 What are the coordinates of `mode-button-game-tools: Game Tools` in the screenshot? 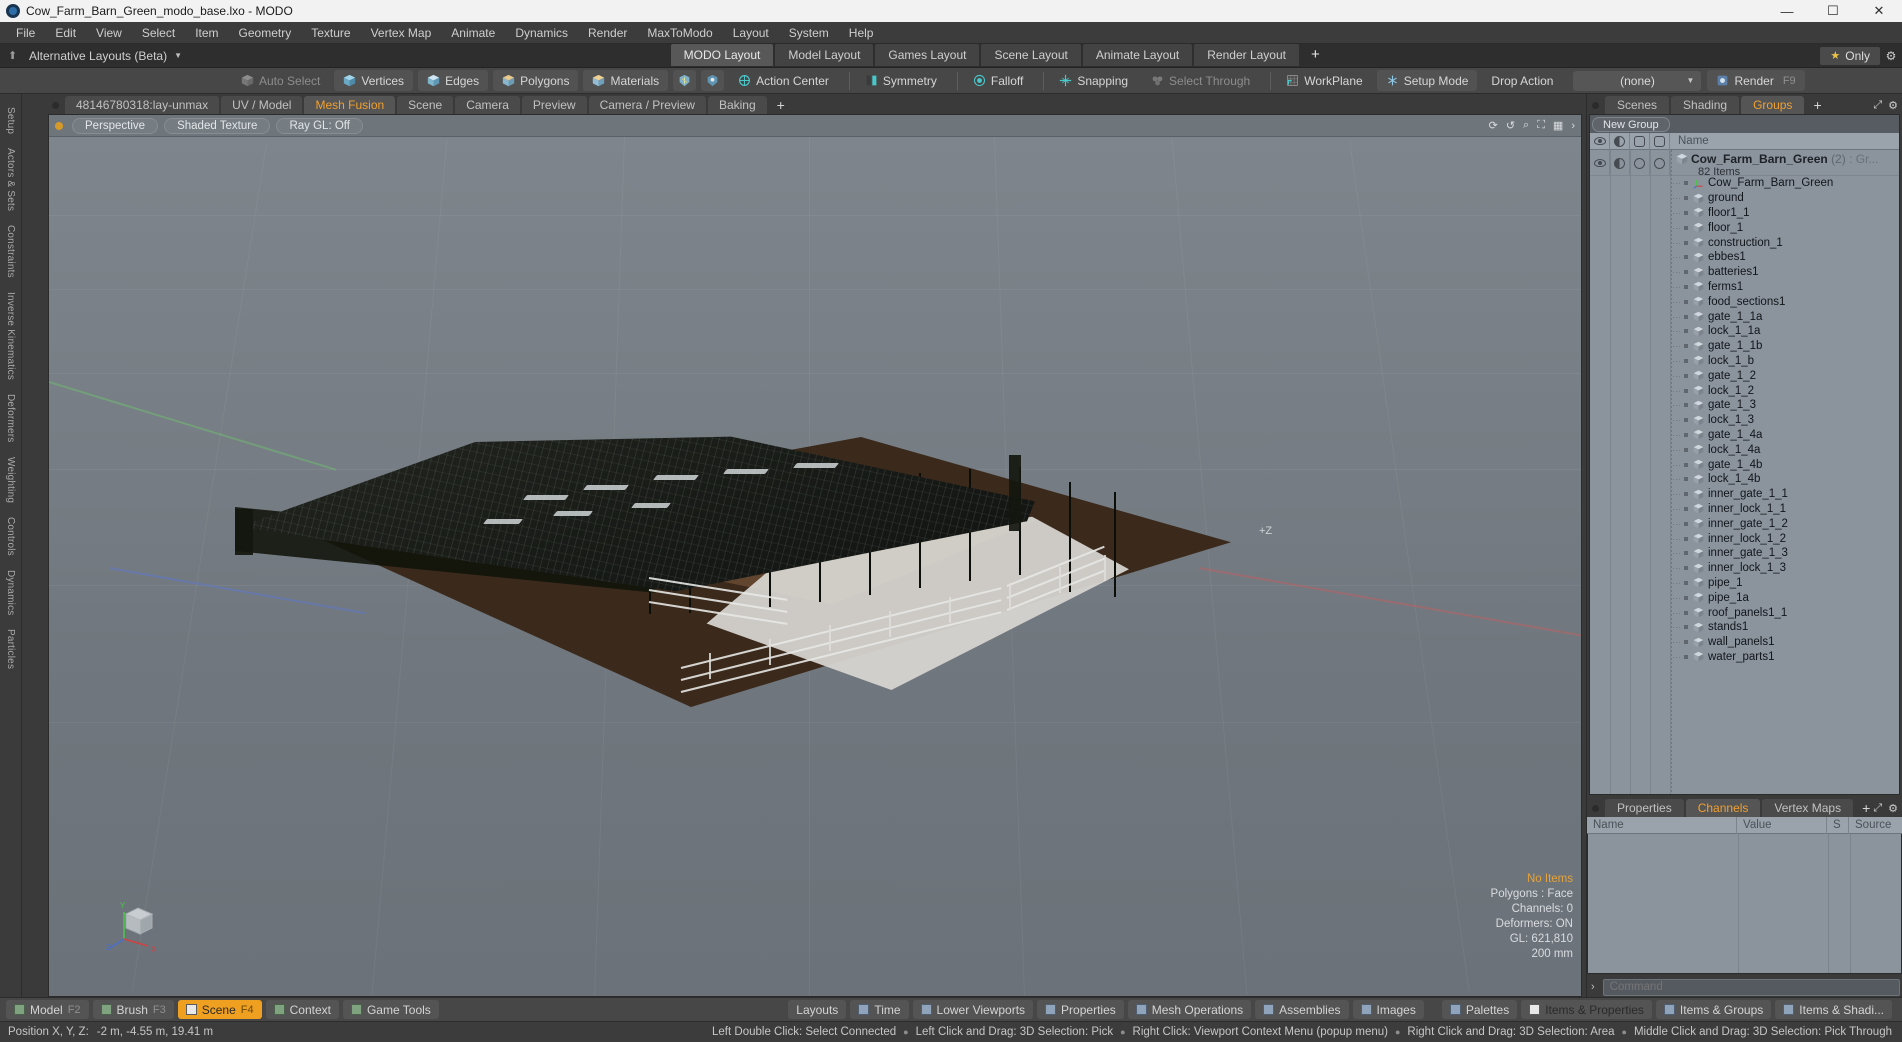 It's located at (390, 1009).